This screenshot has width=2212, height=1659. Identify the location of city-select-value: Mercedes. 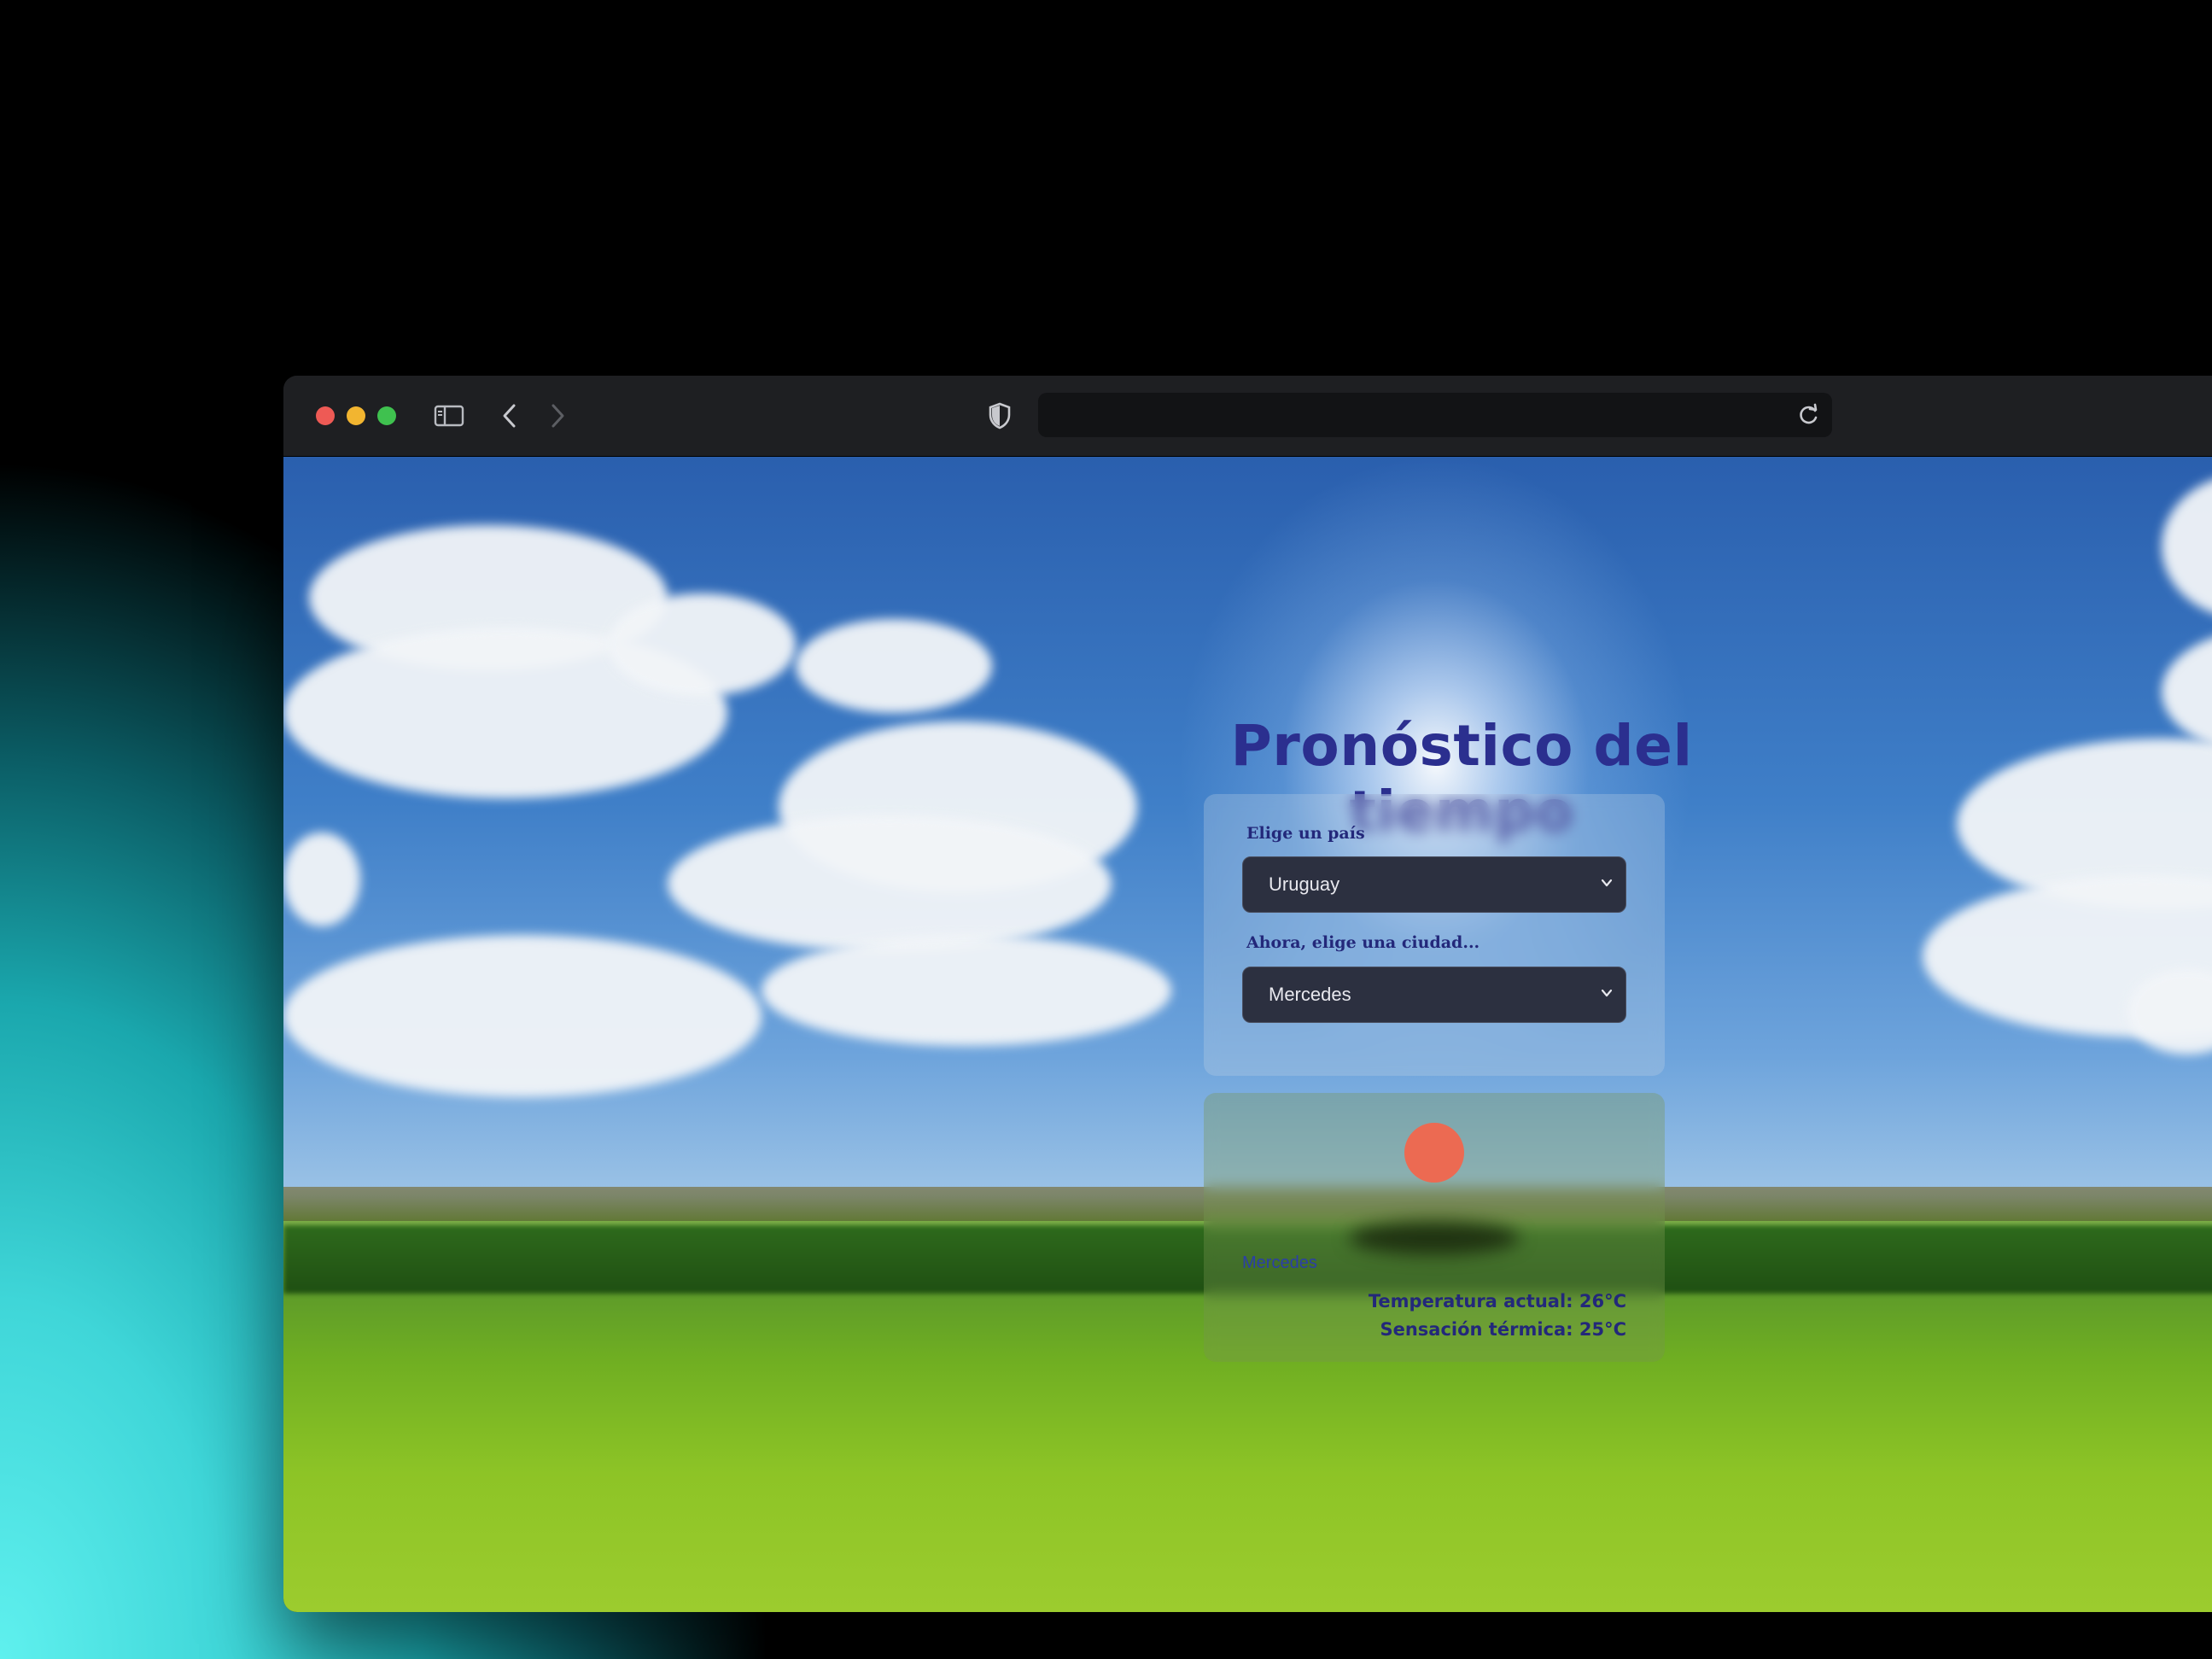
(1310, 994).